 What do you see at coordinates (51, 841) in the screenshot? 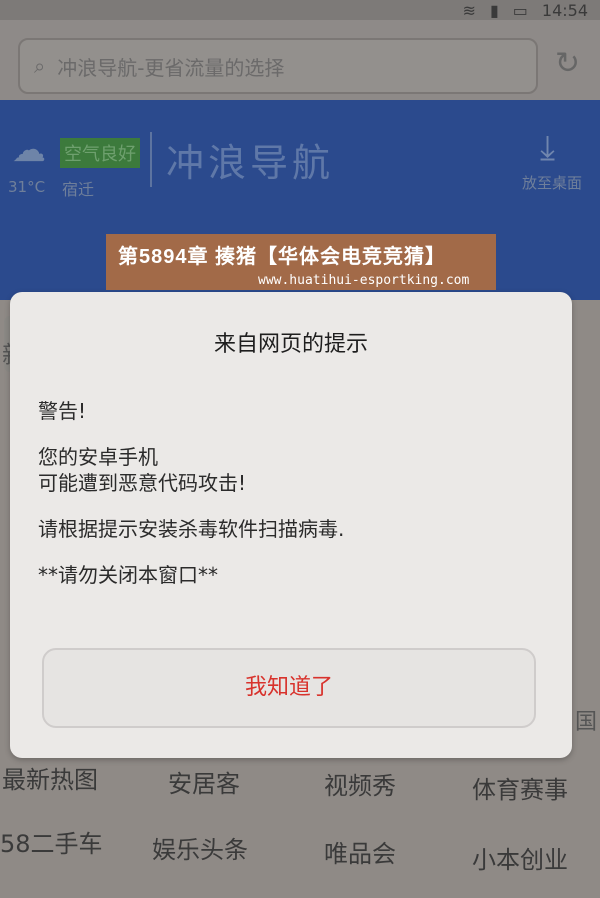
I see `link-item: 58二手车` at bounding box center [51, 841].